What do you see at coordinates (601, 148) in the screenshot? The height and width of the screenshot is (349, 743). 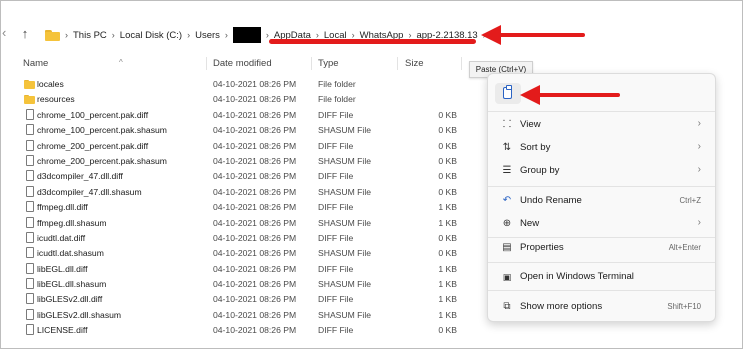 I see `menu-item-sort-by: ⇅ Sort by ›` at bounding box center [601, 148].